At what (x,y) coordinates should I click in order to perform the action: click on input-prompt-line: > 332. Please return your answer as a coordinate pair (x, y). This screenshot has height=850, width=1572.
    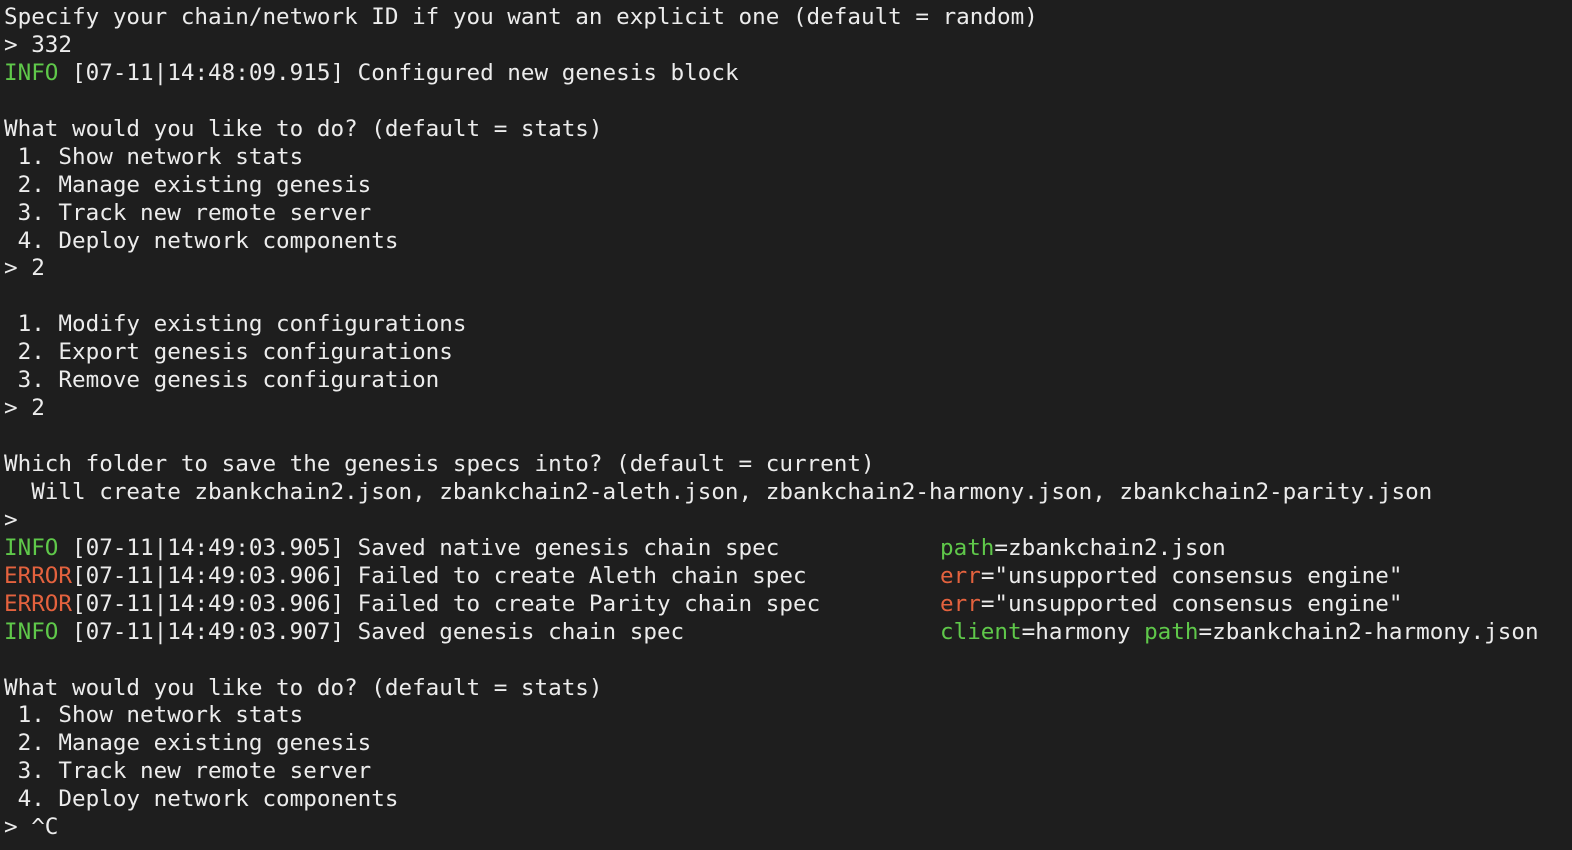
    Looking at the image, I should click on (38, 44).